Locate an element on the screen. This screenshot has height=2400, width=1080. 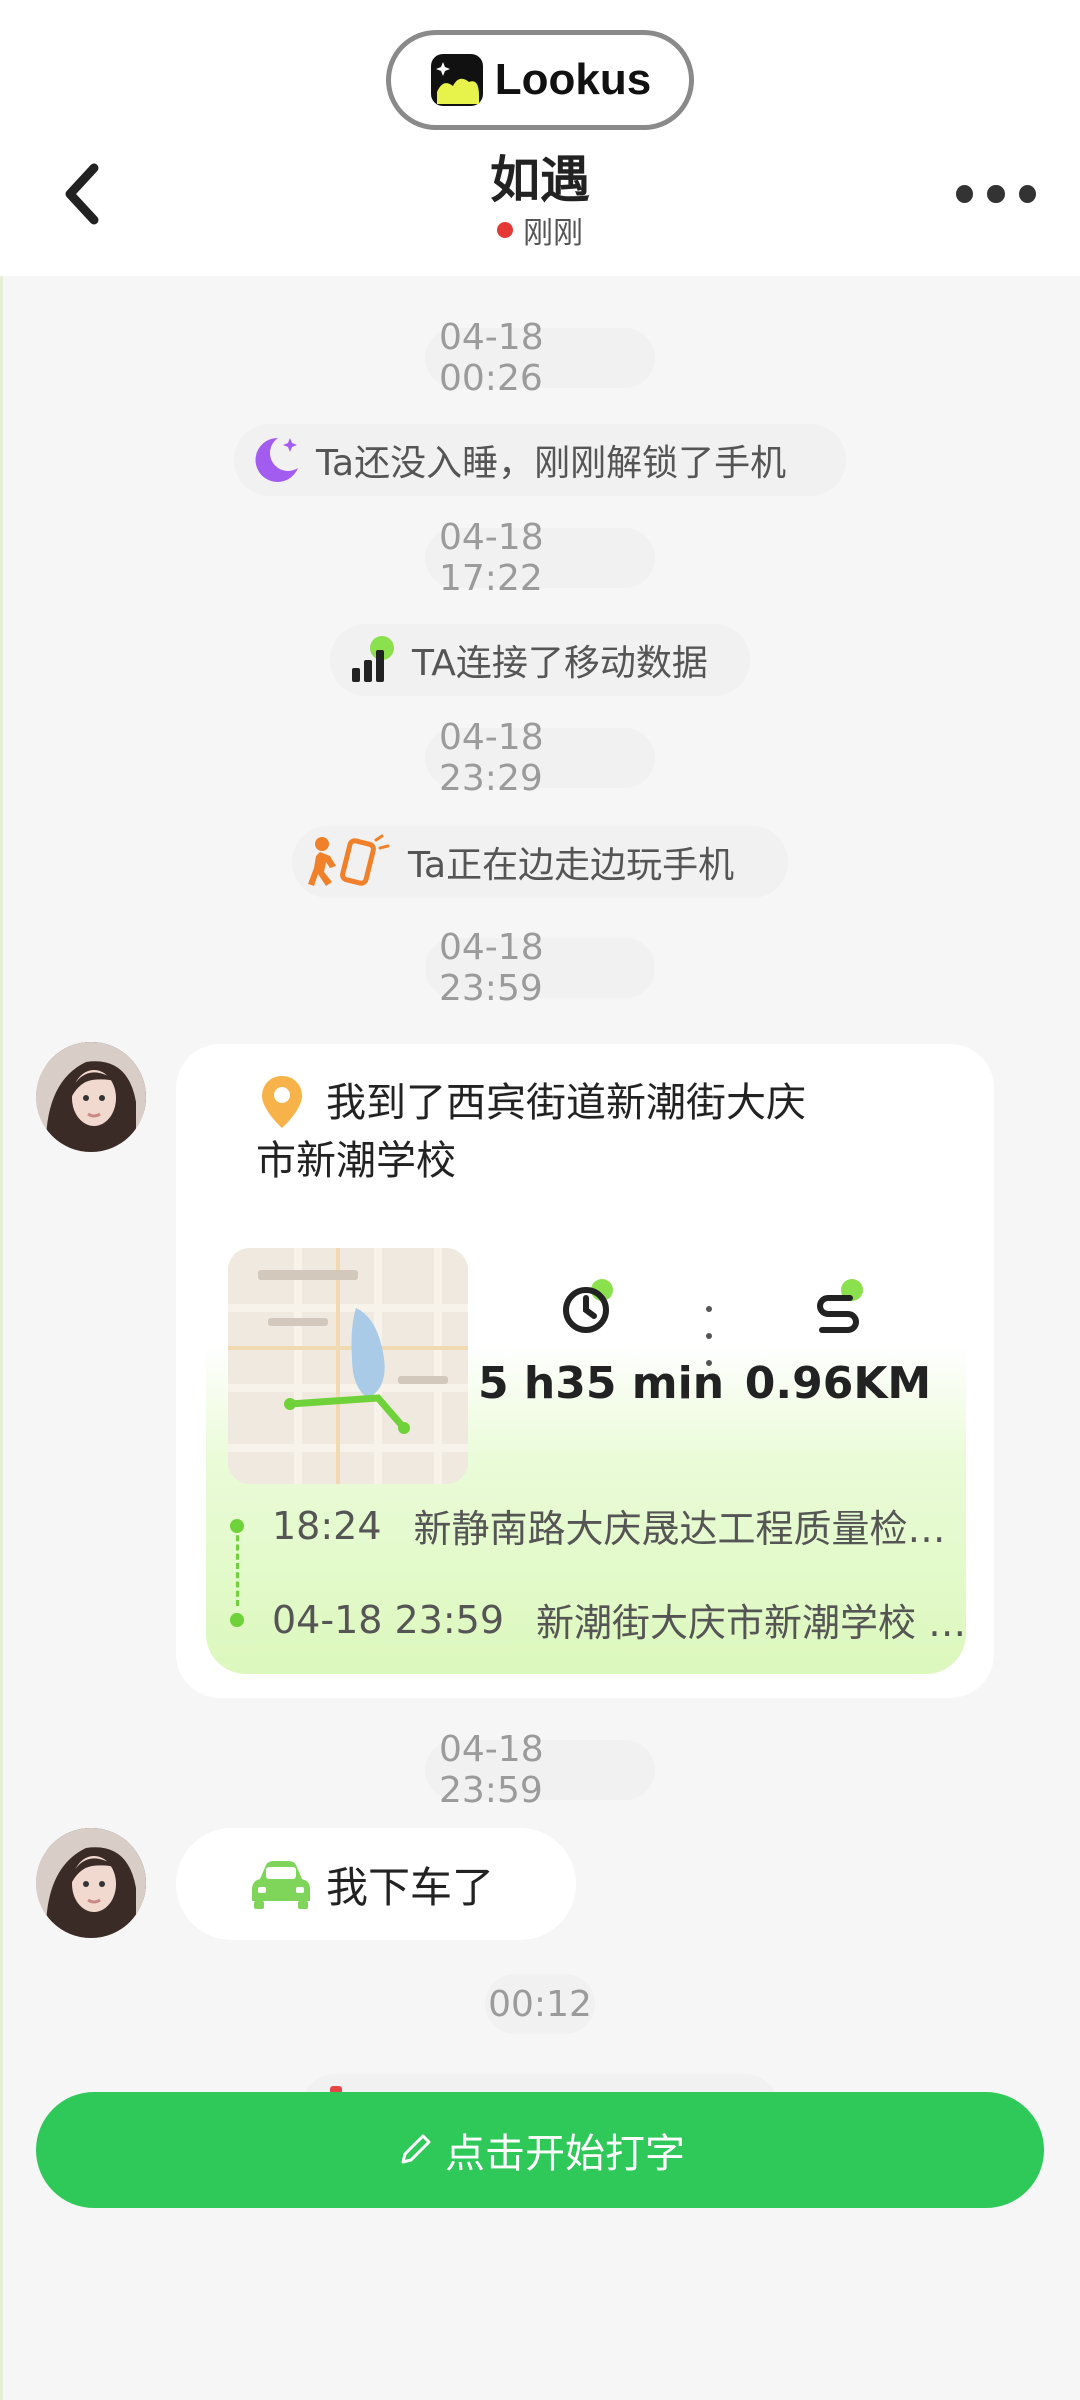
lookus-logo-icon is located at coordinates (456, 80).